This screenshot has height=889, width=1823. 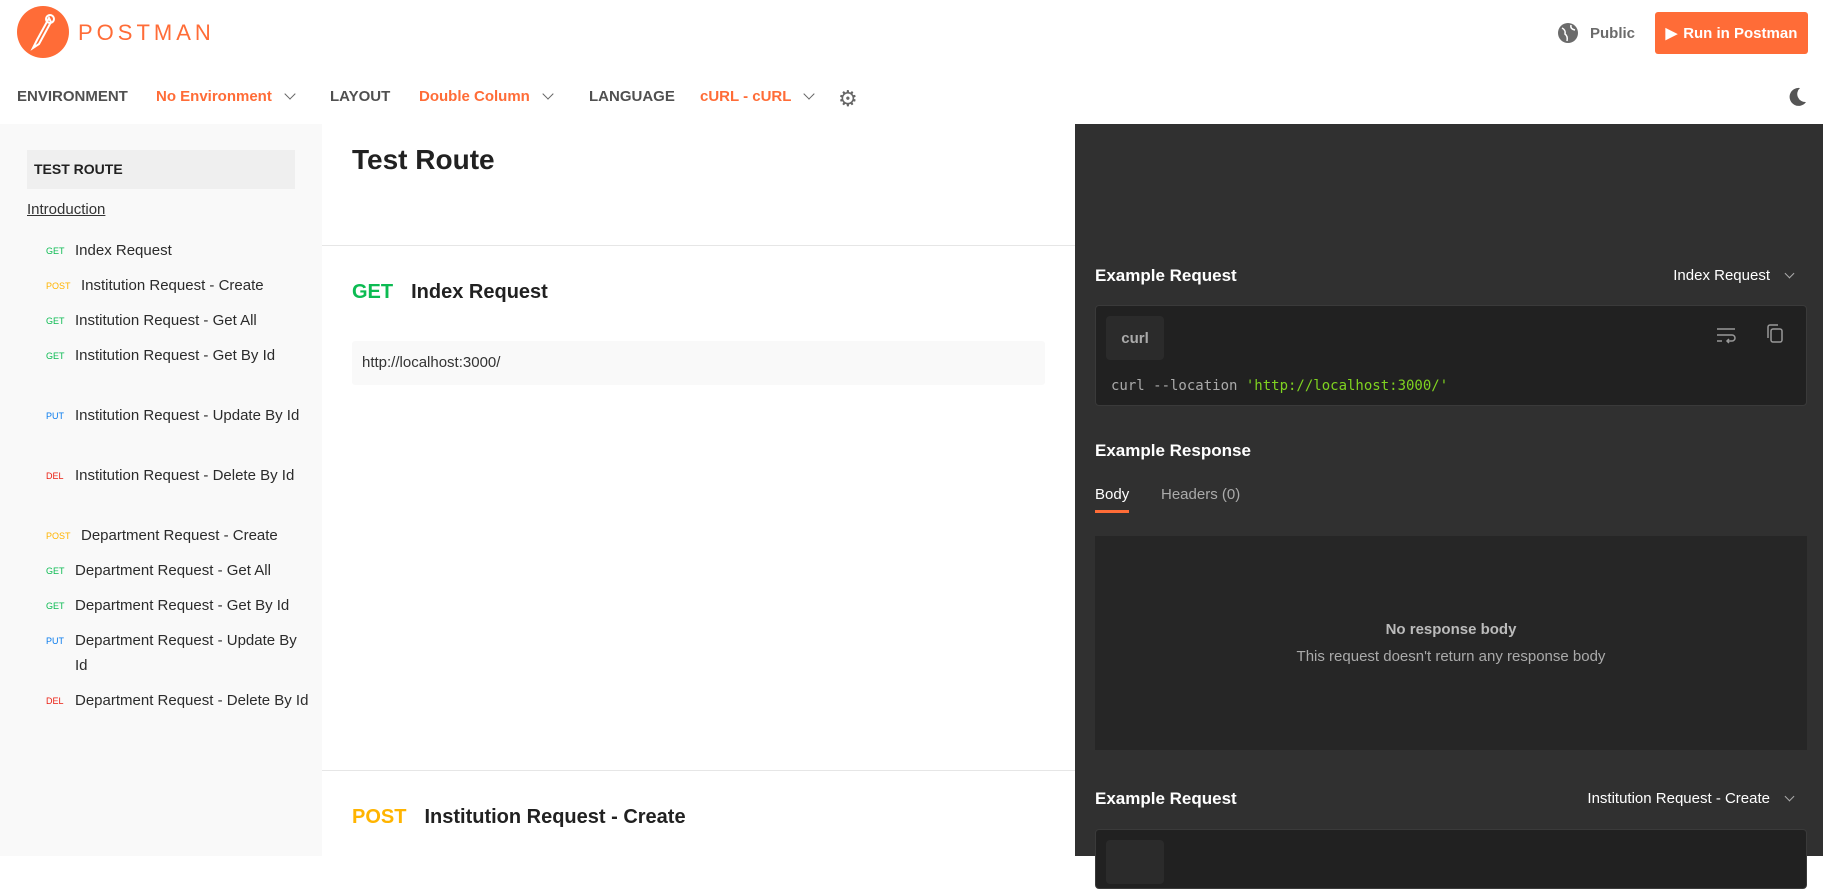 What do you see at coordinates (161, 169) in the screenshot?
I see `sidebar-heading: TEST ROUTE` at bounding box center [161, 169].